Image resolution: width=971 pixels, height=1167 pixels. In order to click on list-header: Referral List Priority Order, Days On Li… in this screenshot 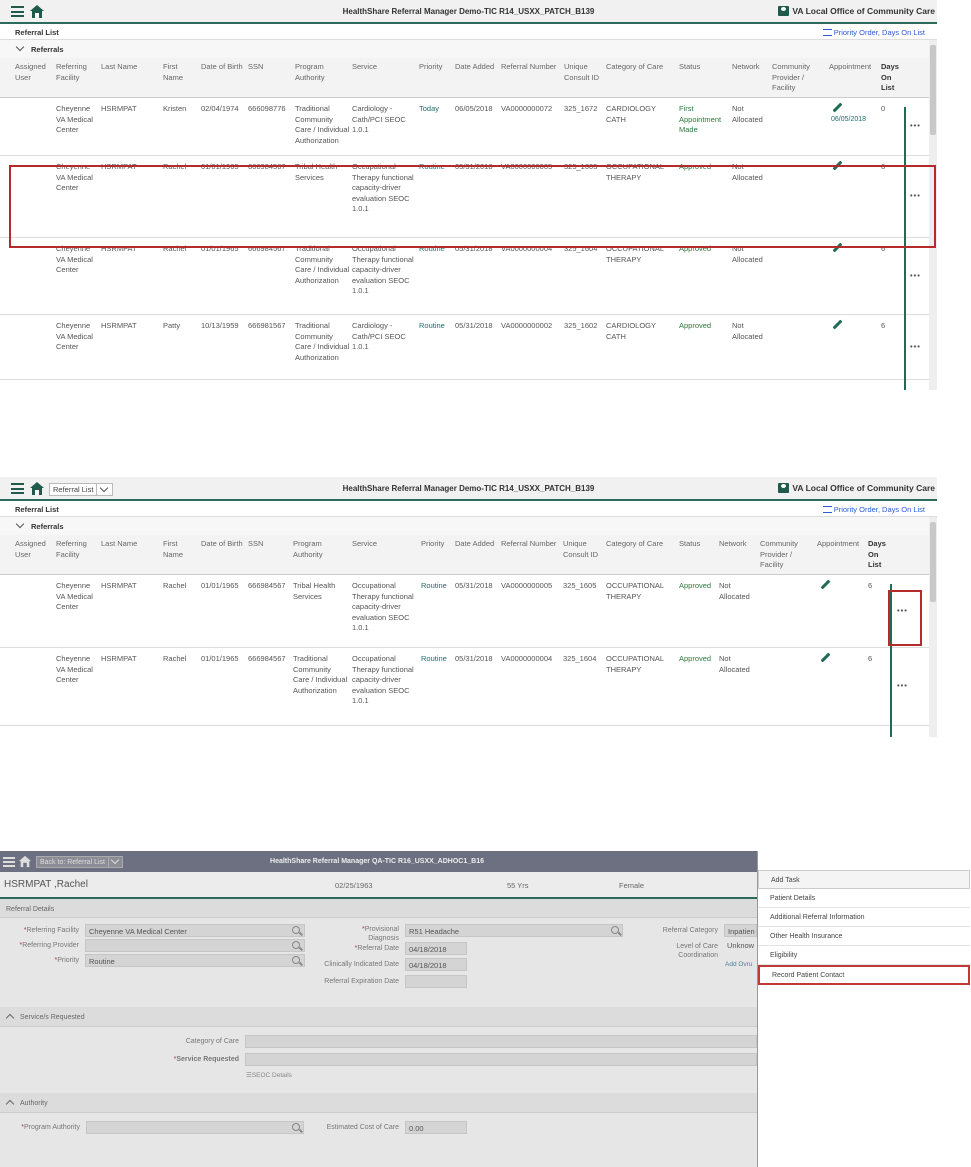, I will do `click(468, 509)`.